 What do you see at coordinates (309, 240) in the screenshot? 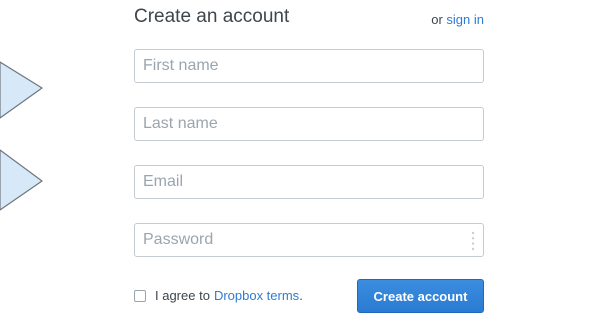
I see `password-input` at bounding box center [309, 240].